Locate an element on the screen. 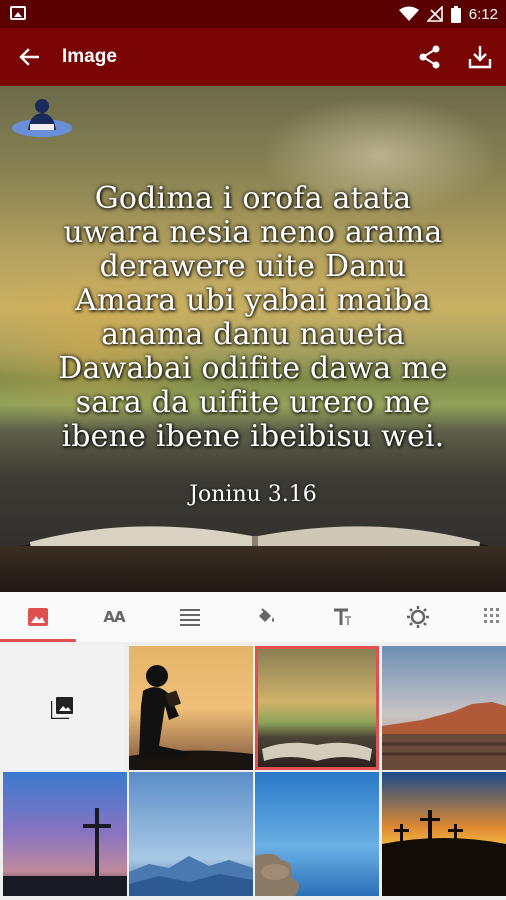  gallery-picker-button is located at coordinates (62, 708).